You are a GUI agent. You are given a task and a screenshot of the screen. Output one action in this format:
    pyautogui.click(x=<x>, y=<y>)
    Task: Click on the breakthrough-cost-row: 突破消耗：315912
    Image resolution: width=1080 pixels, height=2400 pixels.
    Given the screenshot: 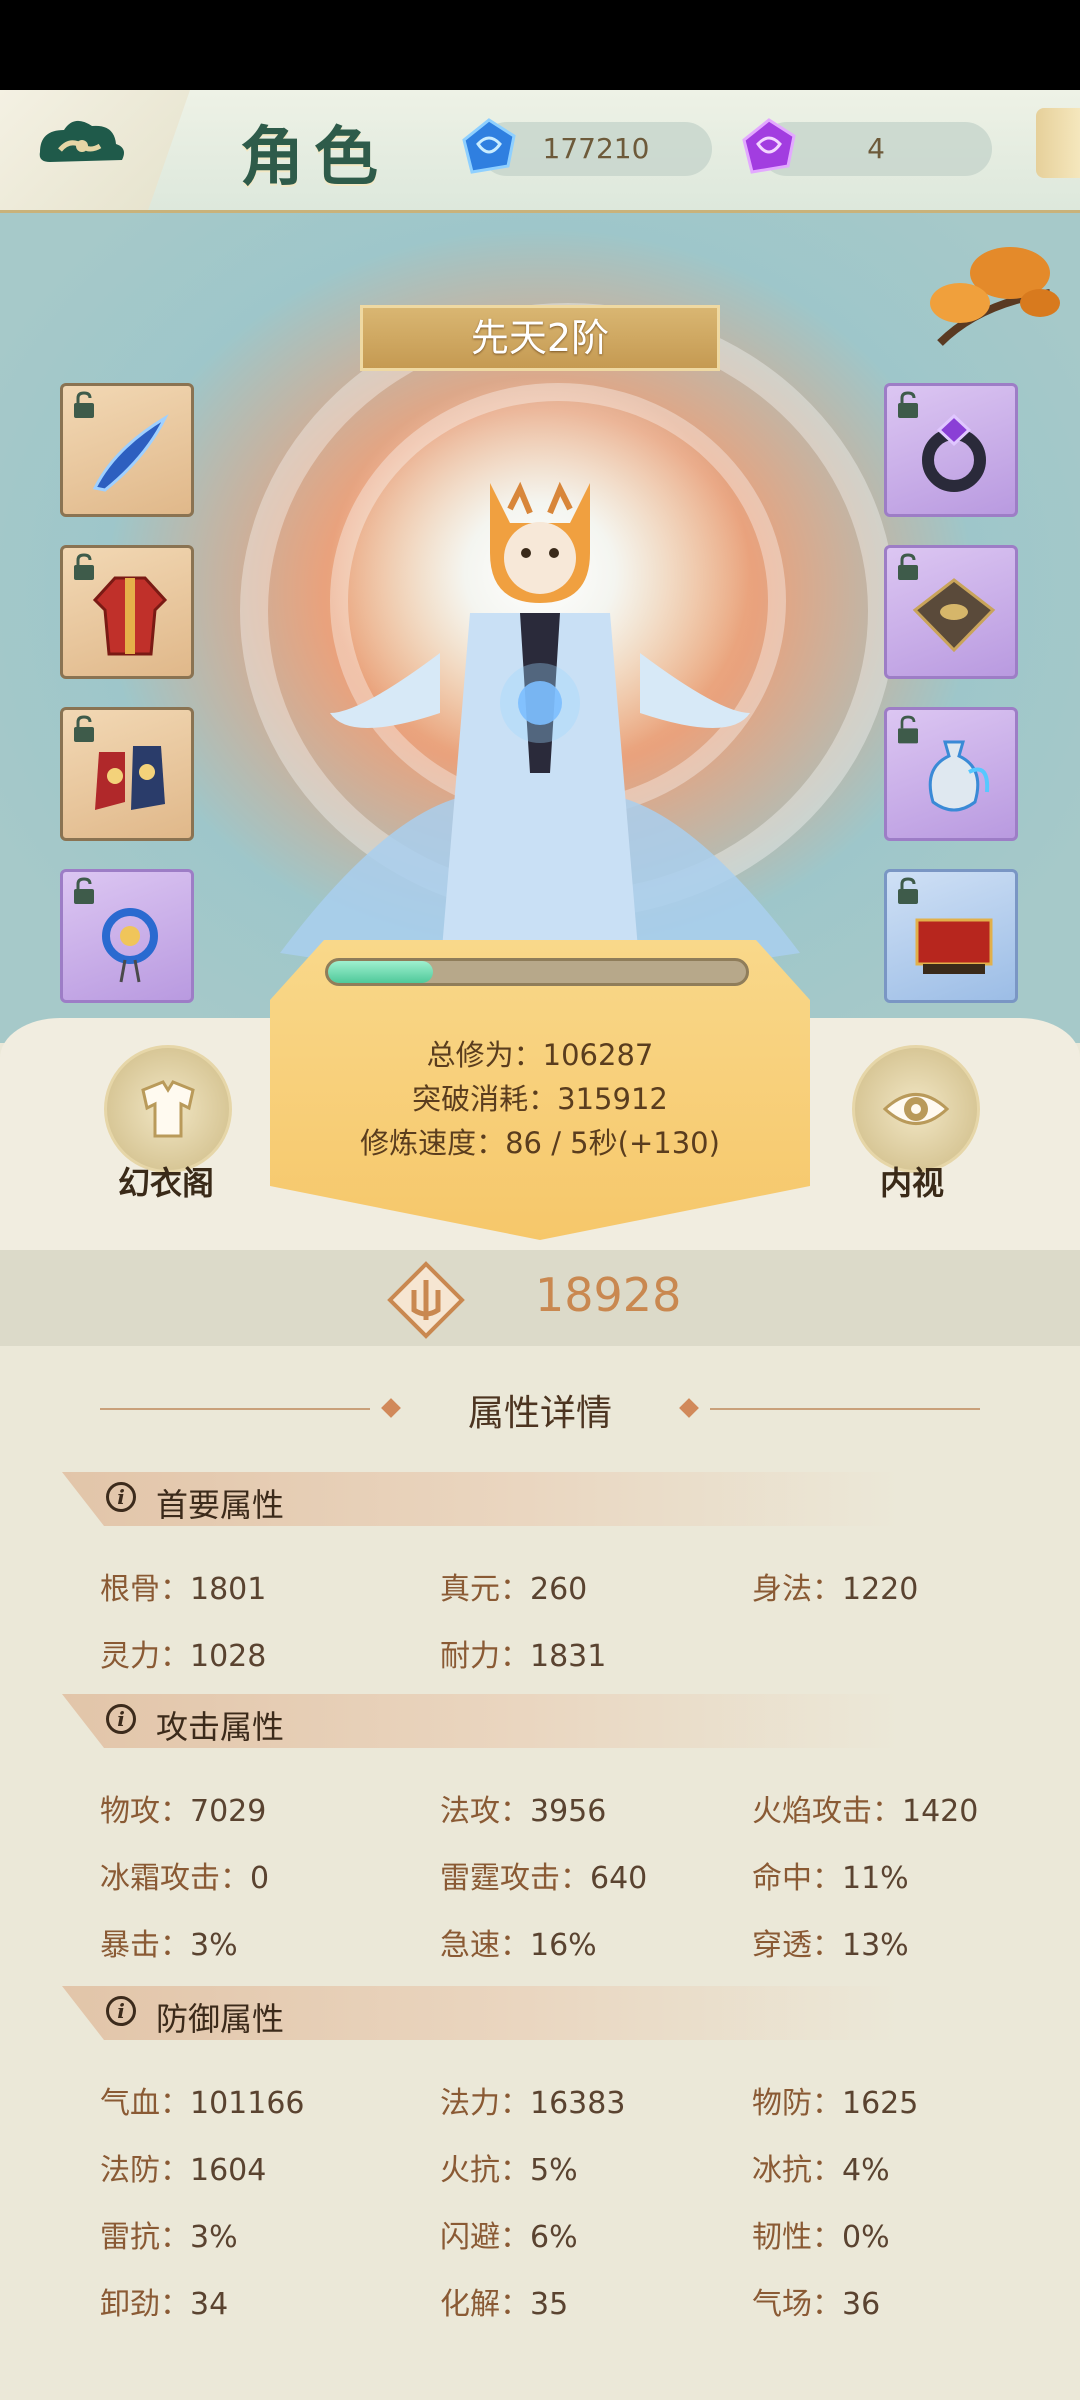 What is the action you would take?
    pyautogui.click(x=540, y=1099)
    